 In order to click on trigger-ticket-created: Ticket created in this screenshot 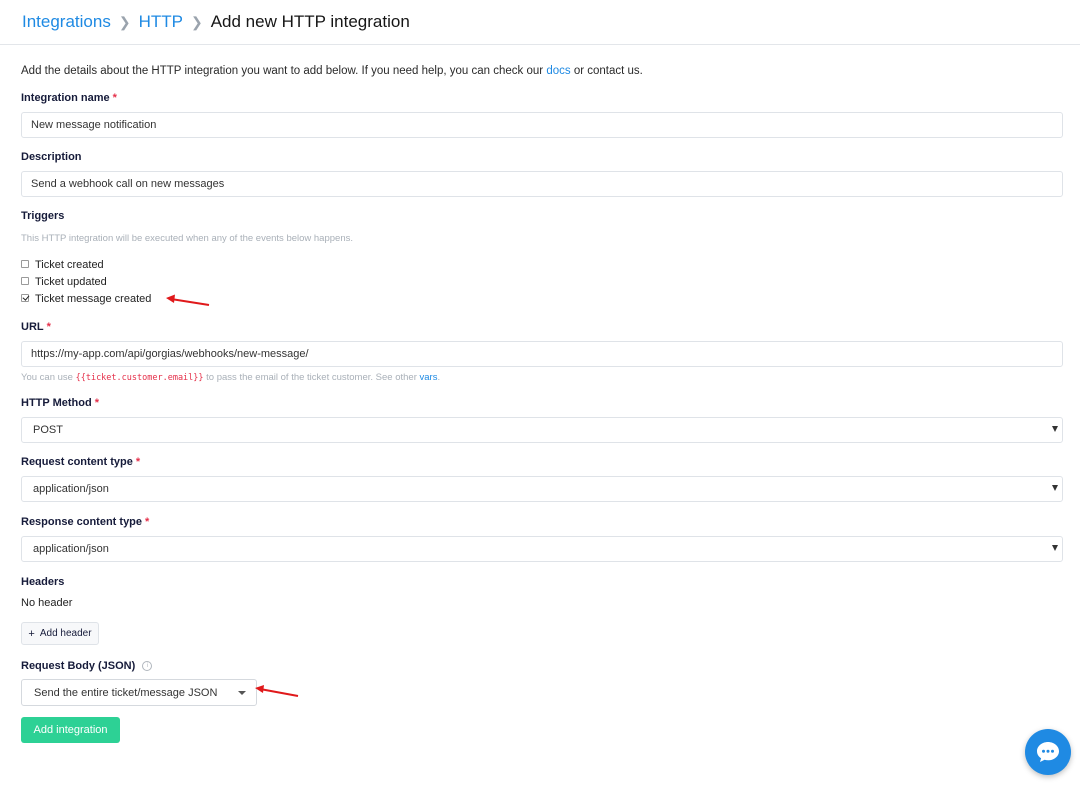, I will do `click(62, 265)`.